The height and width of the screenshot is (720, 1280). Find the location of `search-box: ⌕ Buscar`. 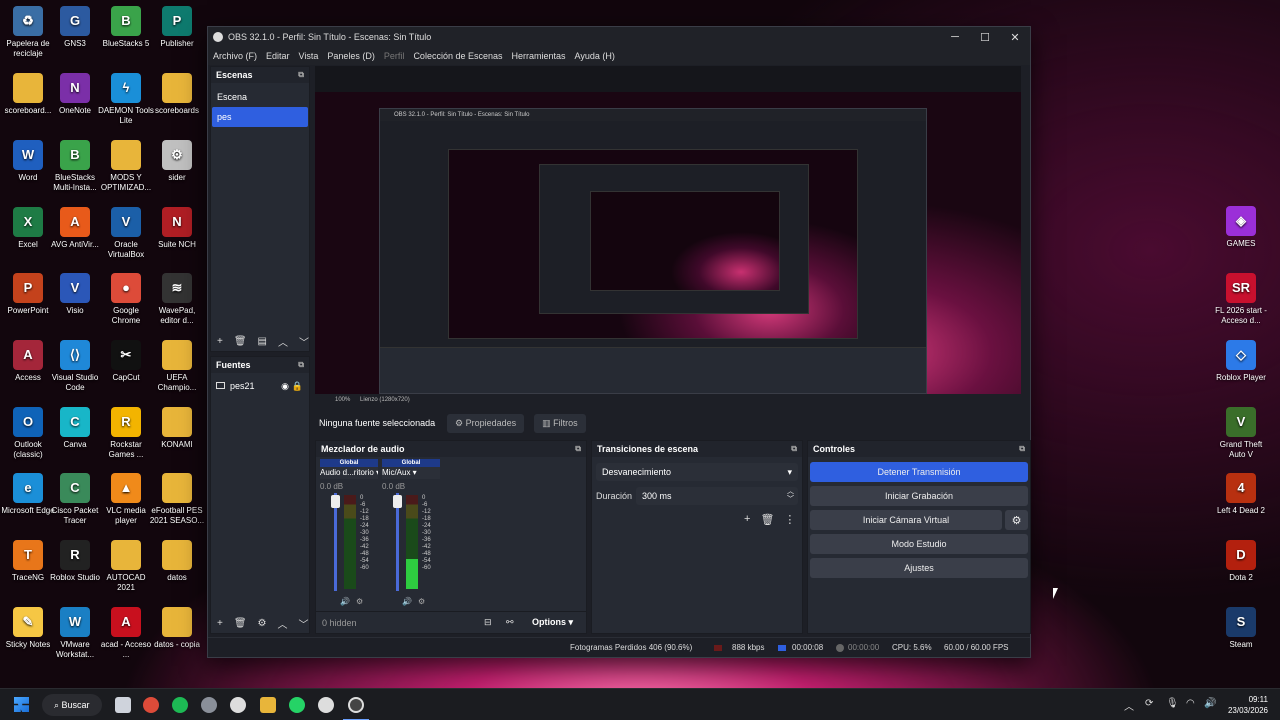

search-box: ⌕ Buscar is located at coordinates (72, 705).